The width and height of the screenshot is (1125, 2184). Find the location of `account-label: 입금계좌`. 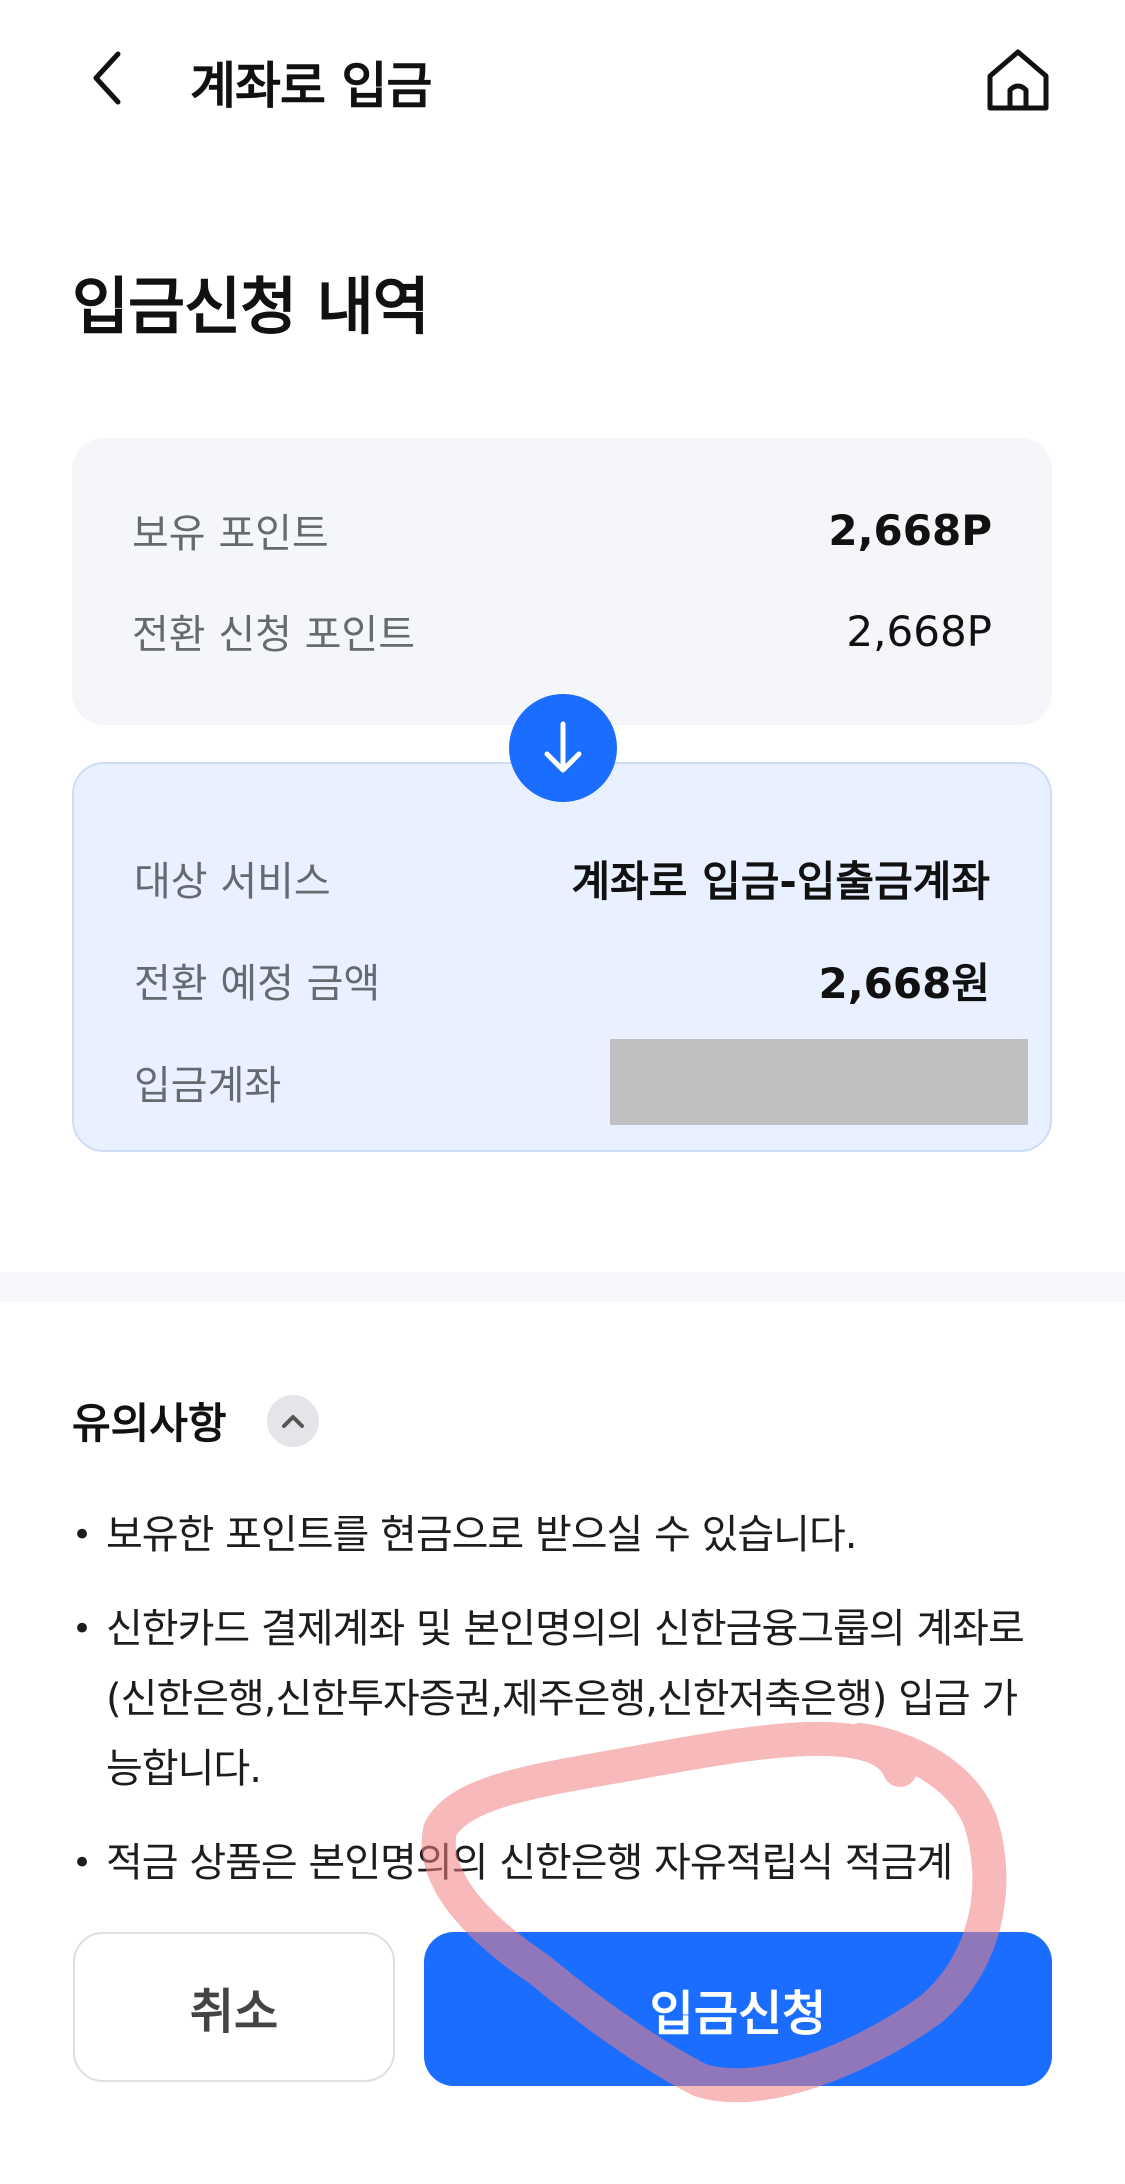

account-label: 입금계좌 is located at coordinates (208, 1086).